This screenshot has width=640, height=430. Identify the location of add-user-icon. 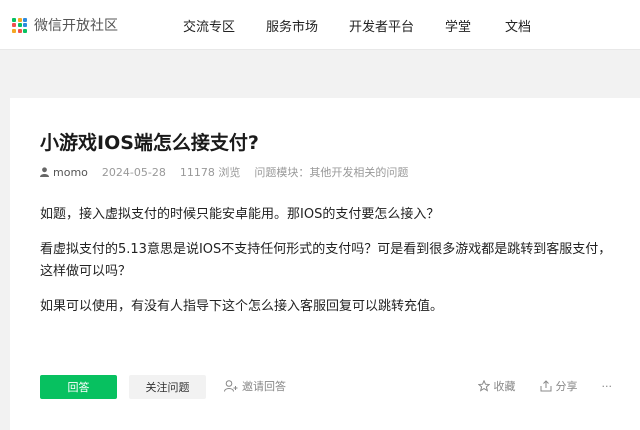
(231, 386).